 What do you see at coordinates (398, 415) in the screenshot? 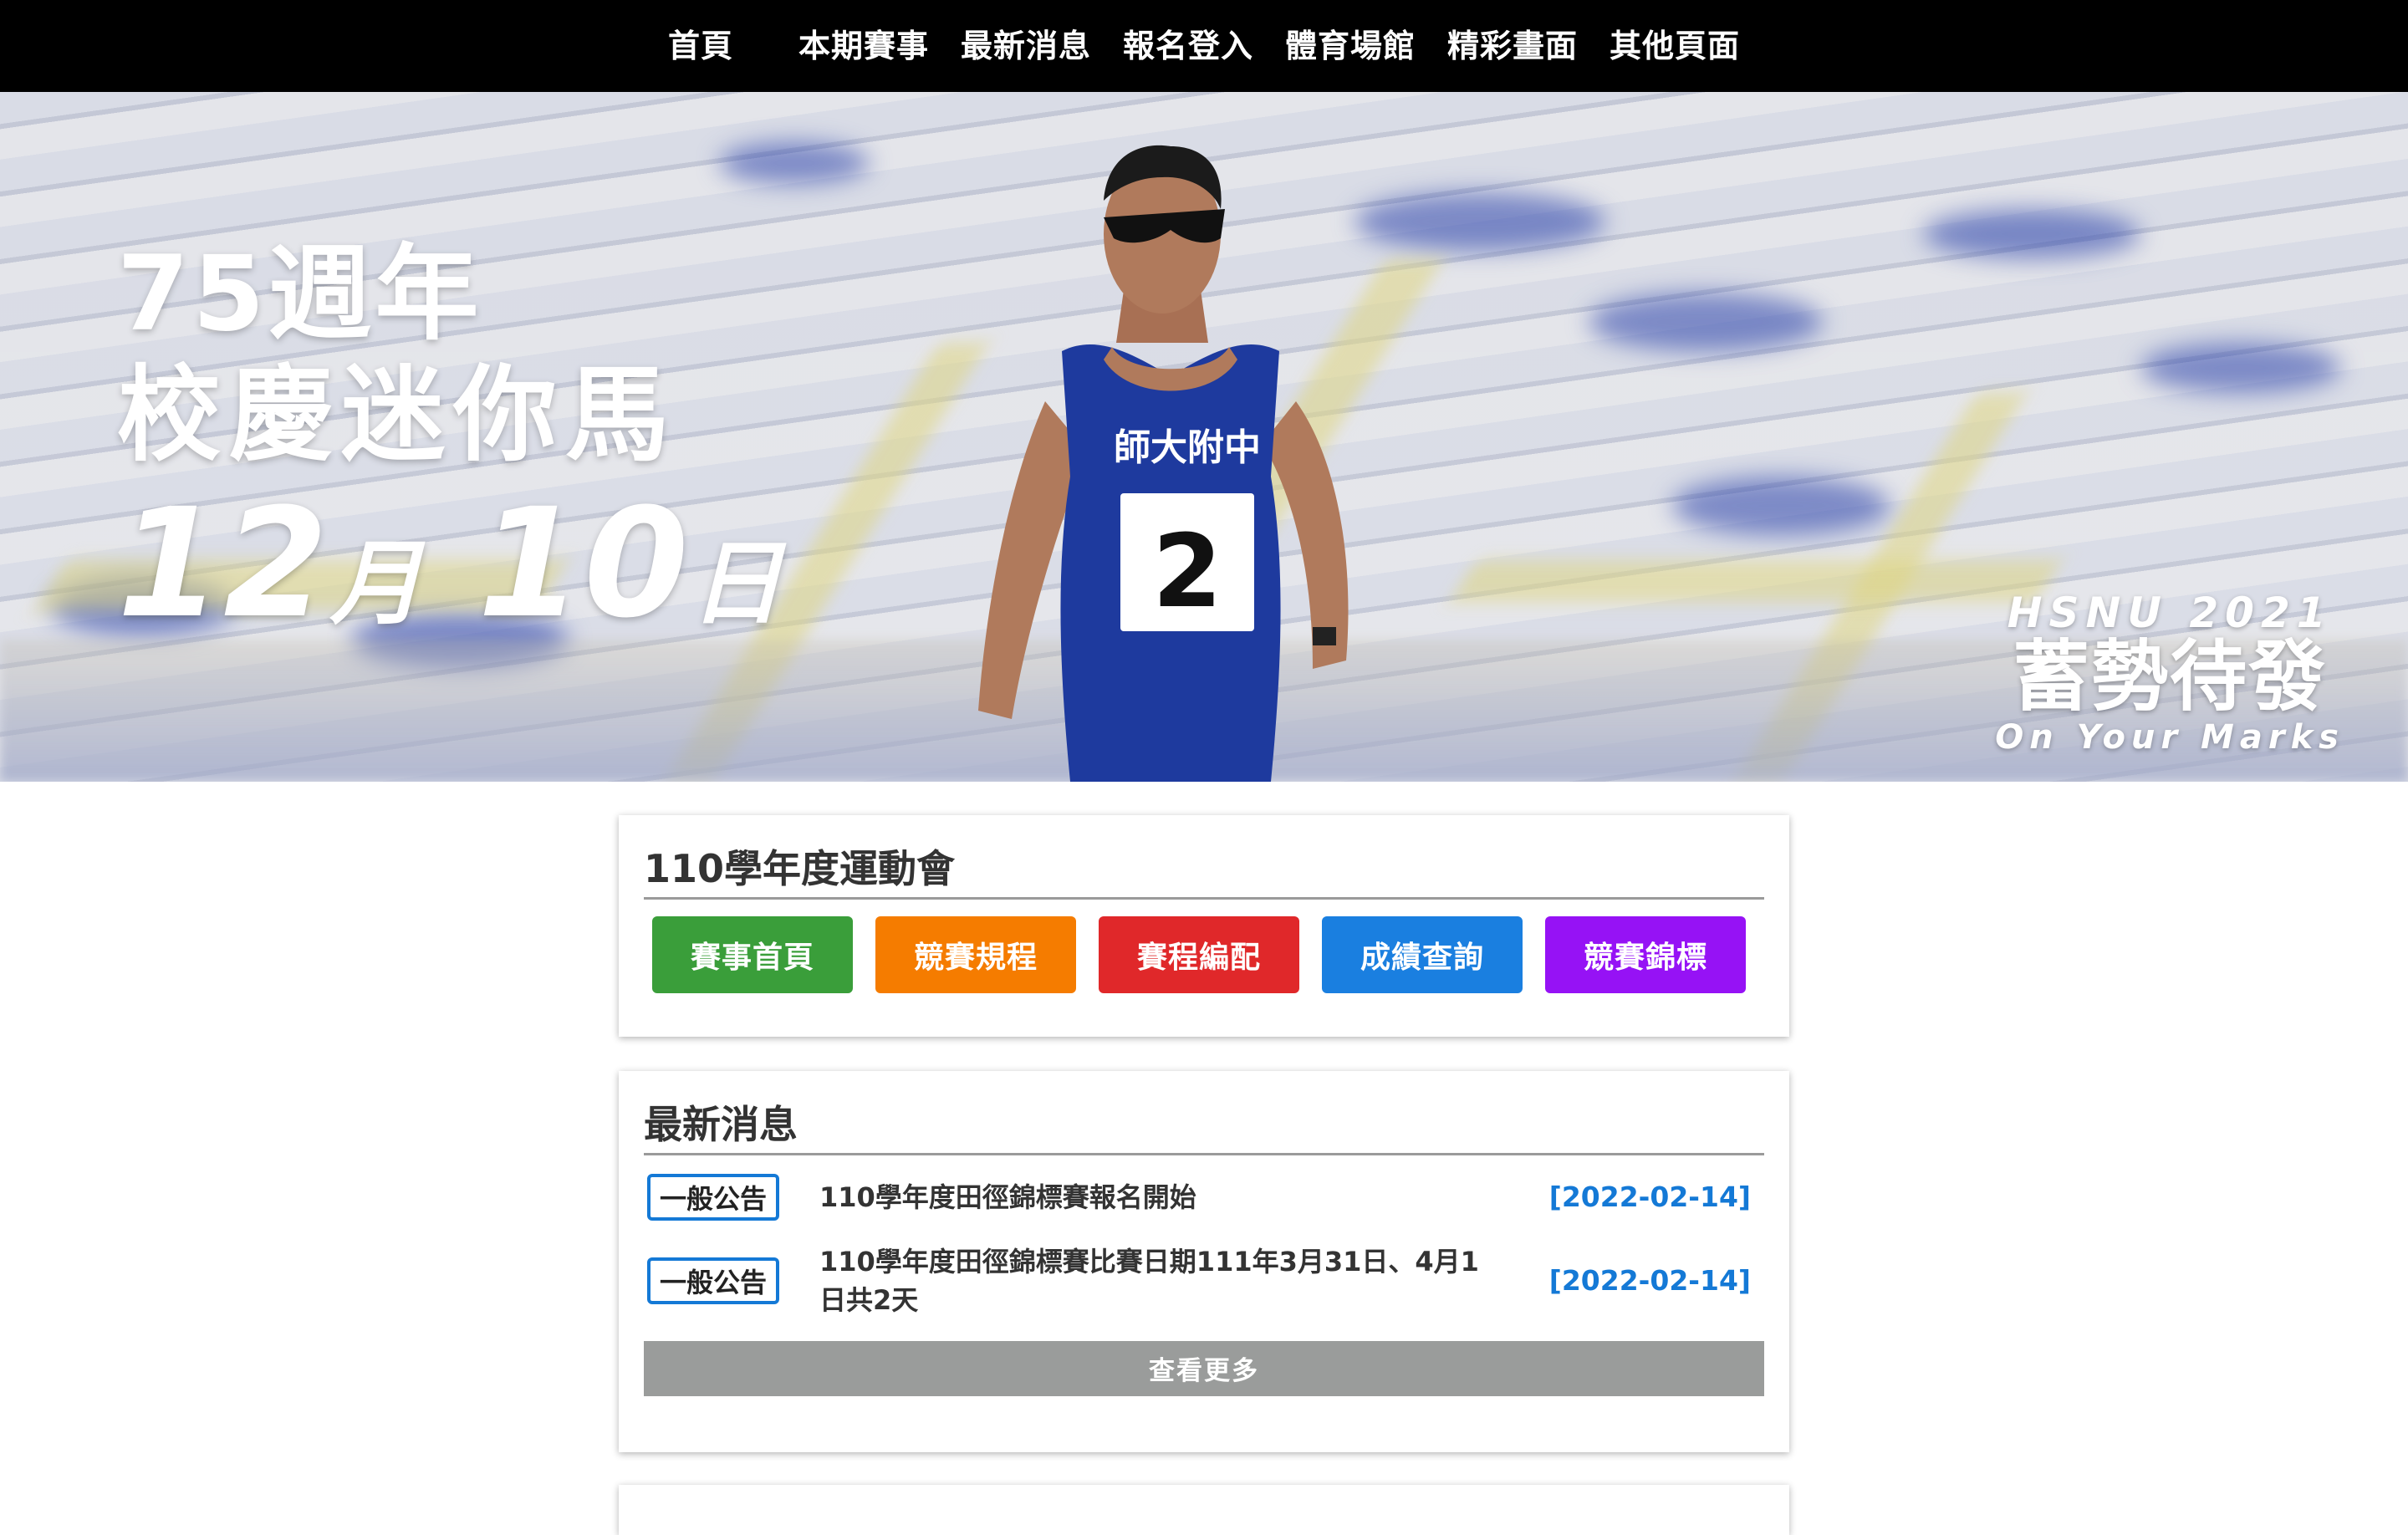
I see `hero-headline-event: 校慶迷你馬` at bounding box center [398, 415].